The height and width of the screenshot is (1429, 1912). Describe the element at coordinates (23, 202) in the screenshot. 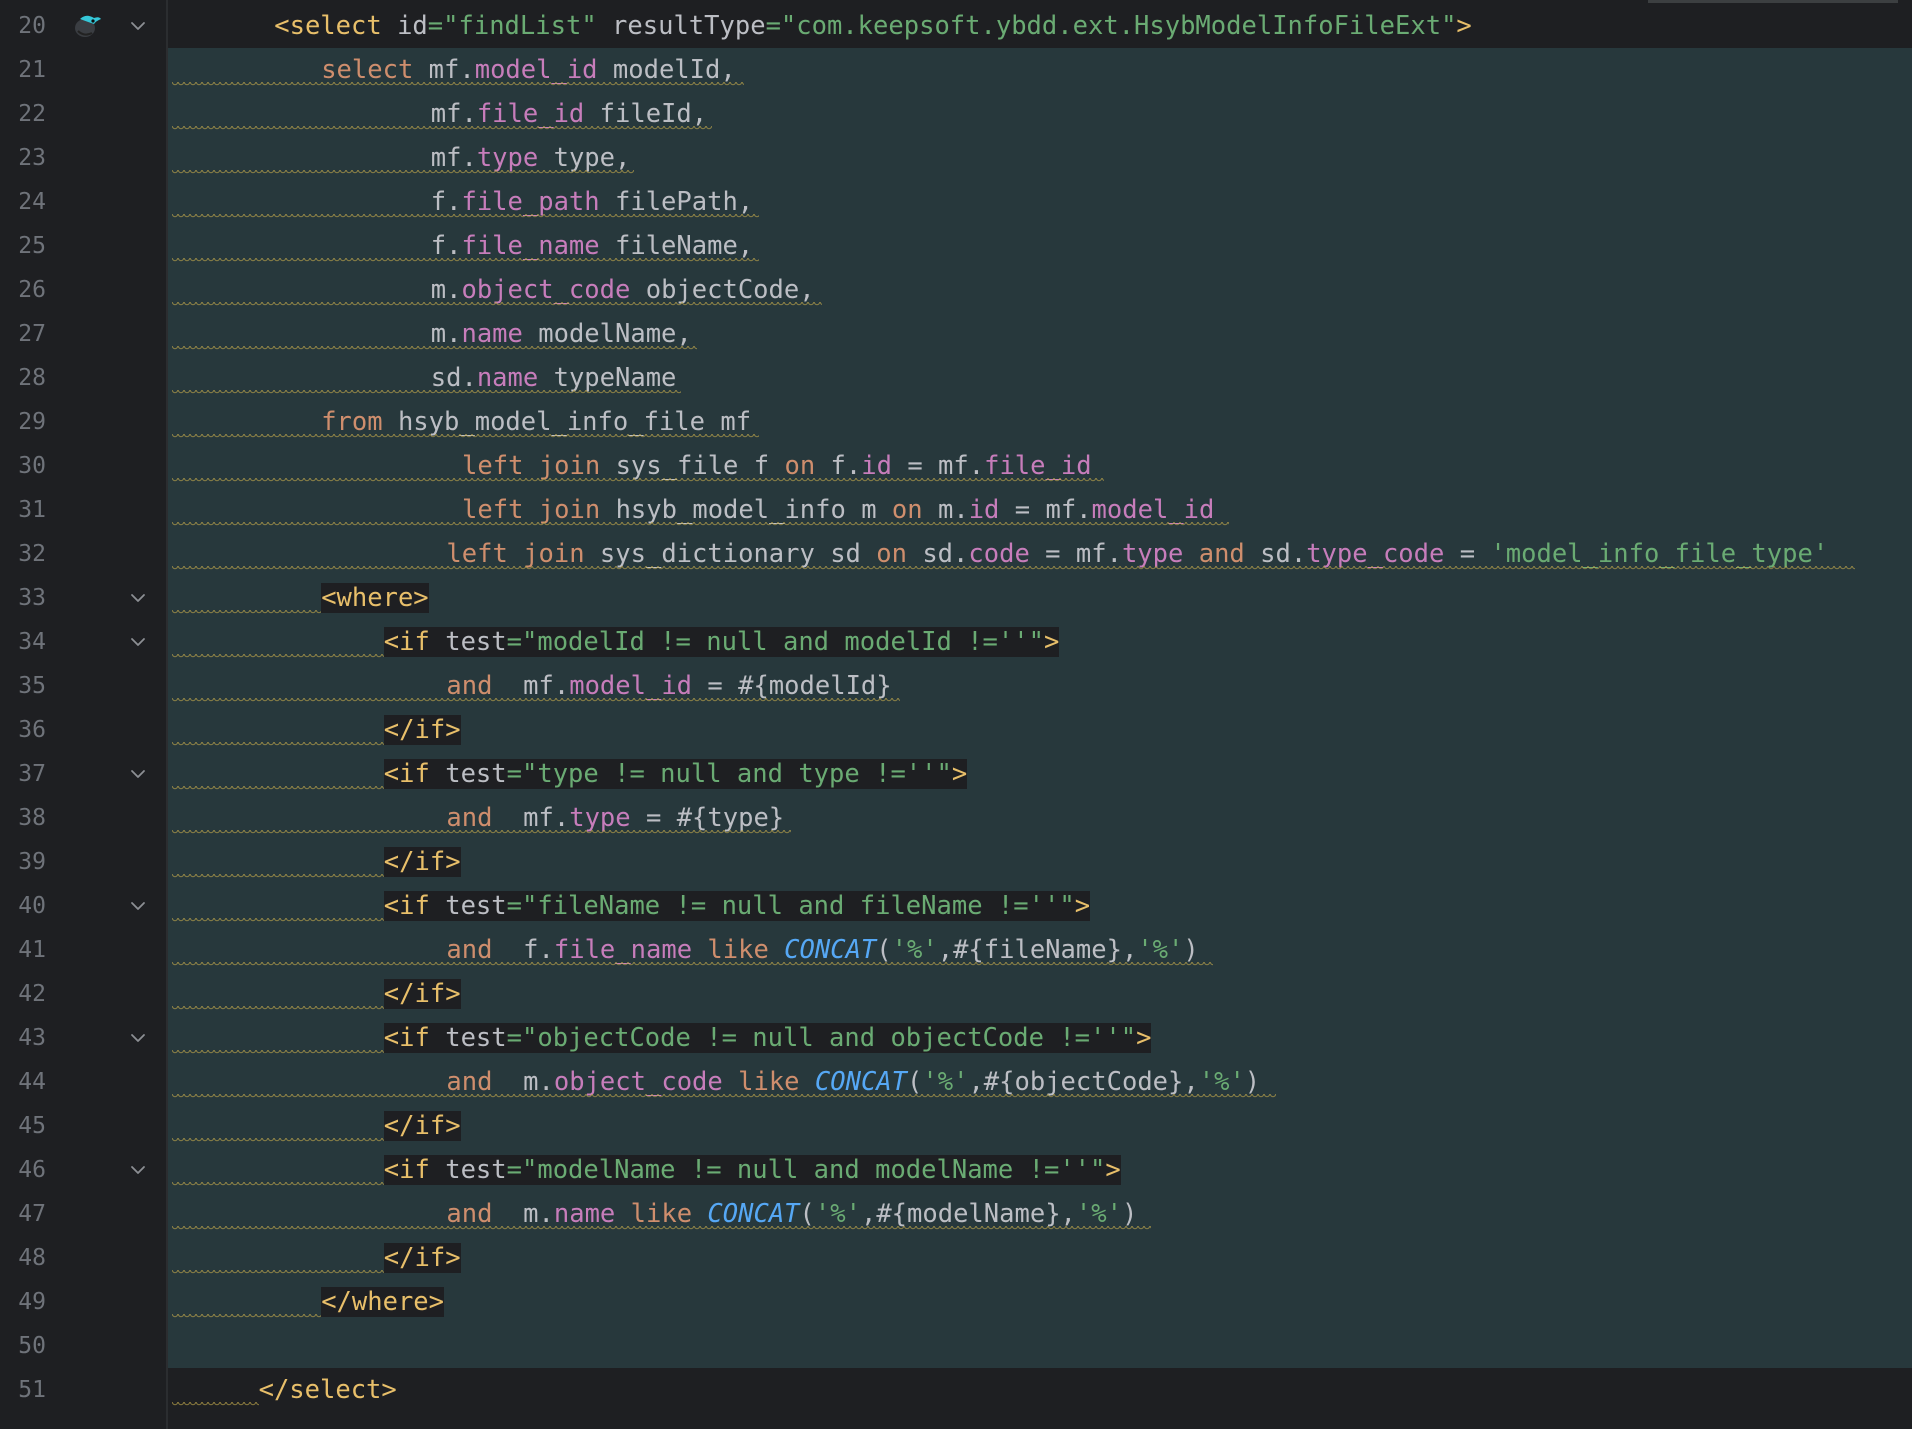

I see `line-number: 24` at that location.